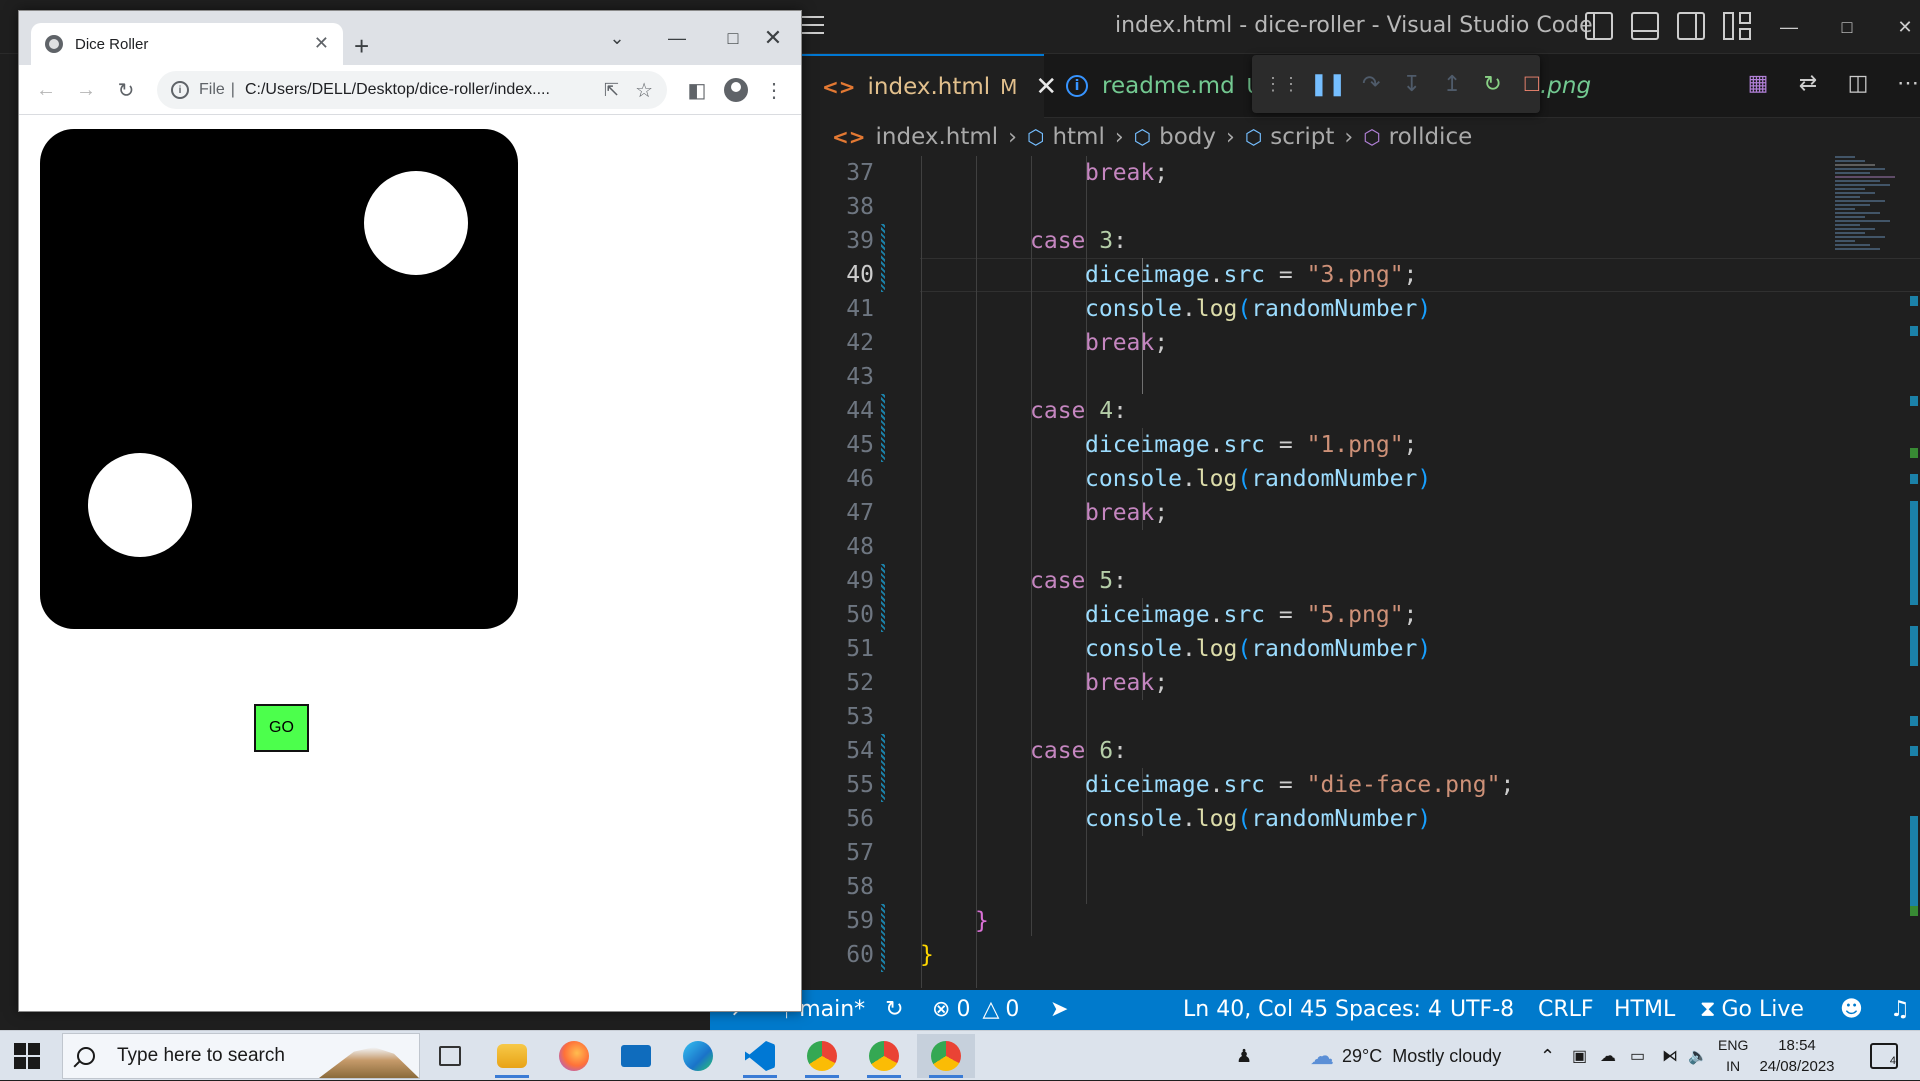 Image resolution: width=1920 pixels, height=1081 pixels. What do you see at coordinates (1355, 411) in the screenshot?
I see `code-line: 44 case 4:` at bounding box center [1355, 411].